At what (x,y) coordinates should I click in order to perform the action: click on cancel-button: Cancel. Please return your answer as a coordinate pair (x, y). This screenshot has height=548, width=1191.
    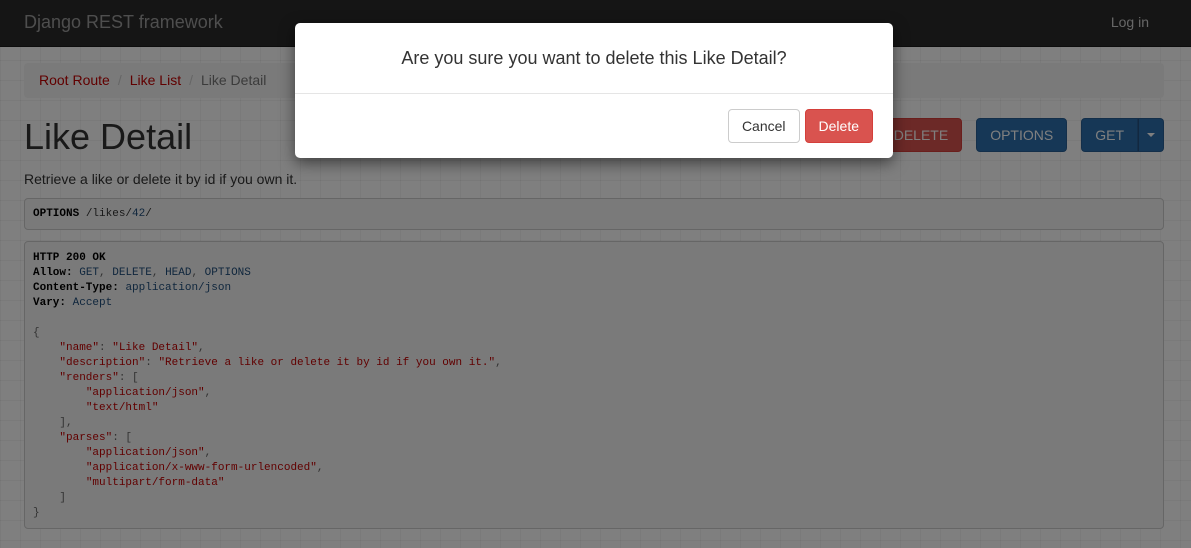
    Looking at the image, I should click on (763, 126).